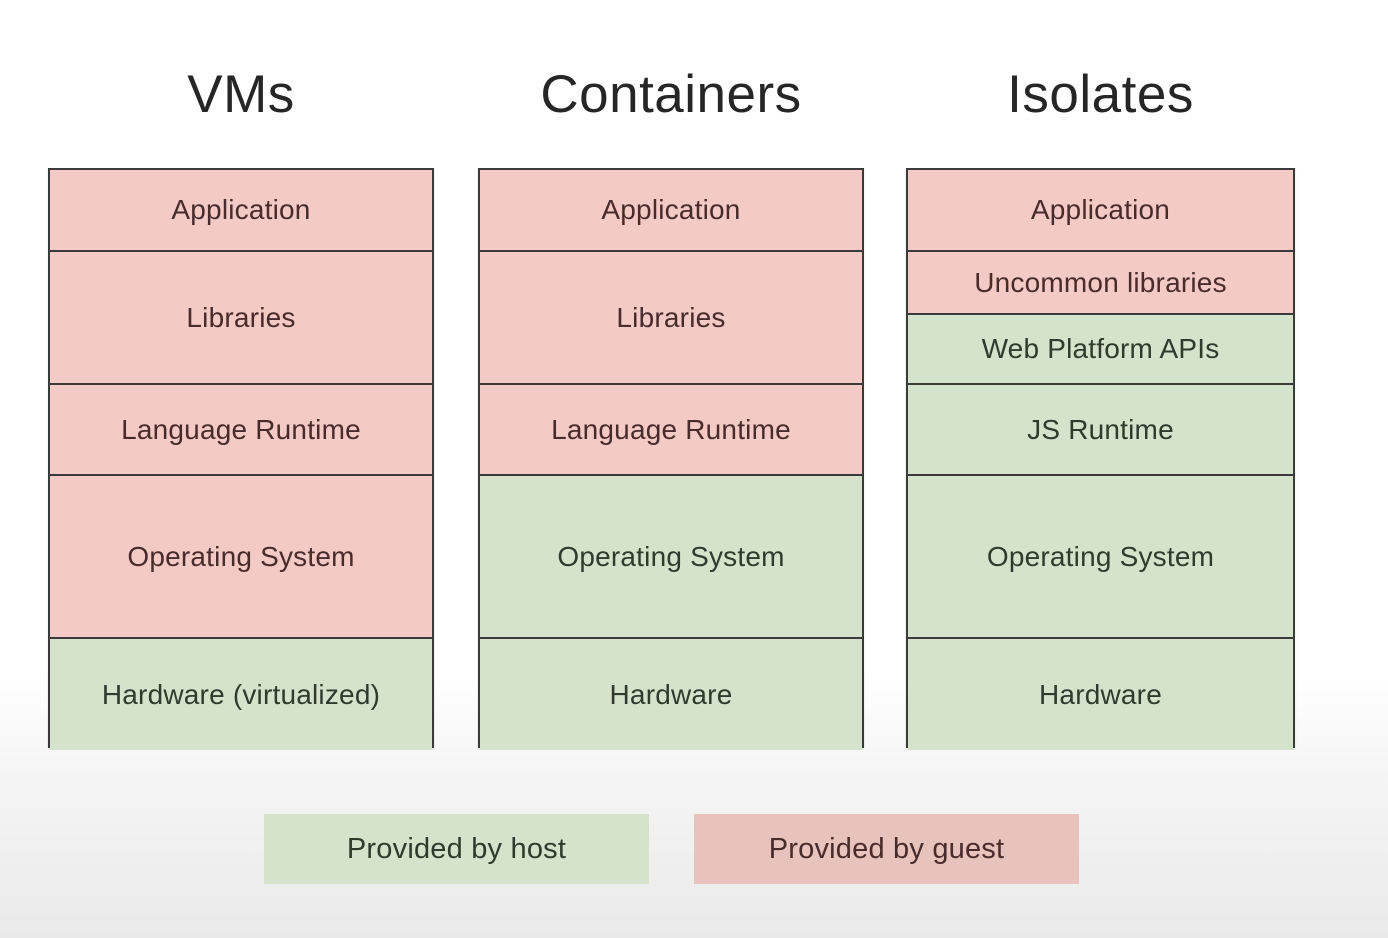 The height and width of the screenshot is (938, 1388). I want to click on stack-layer-vms-libraries: Libraries, so click(241, 318).